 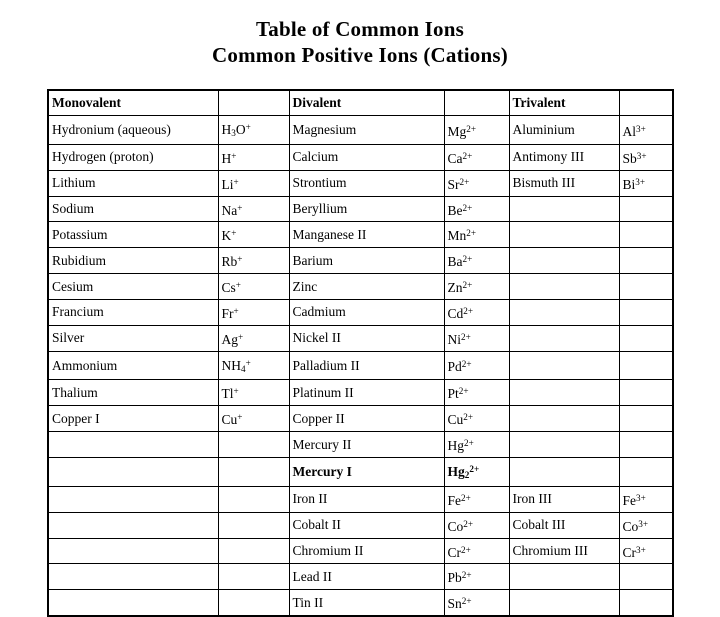 I want to click on cell-divalent-formula: Sn2+, so click(x=476, y=603).